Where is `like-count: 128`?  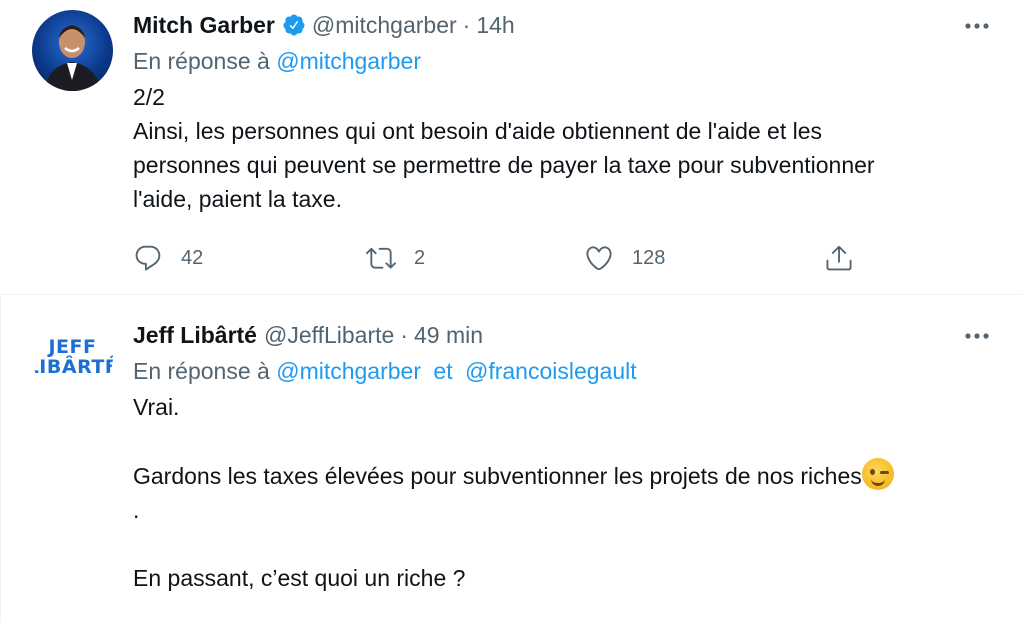
like-count: 128 is located at coordinates (649, 257).